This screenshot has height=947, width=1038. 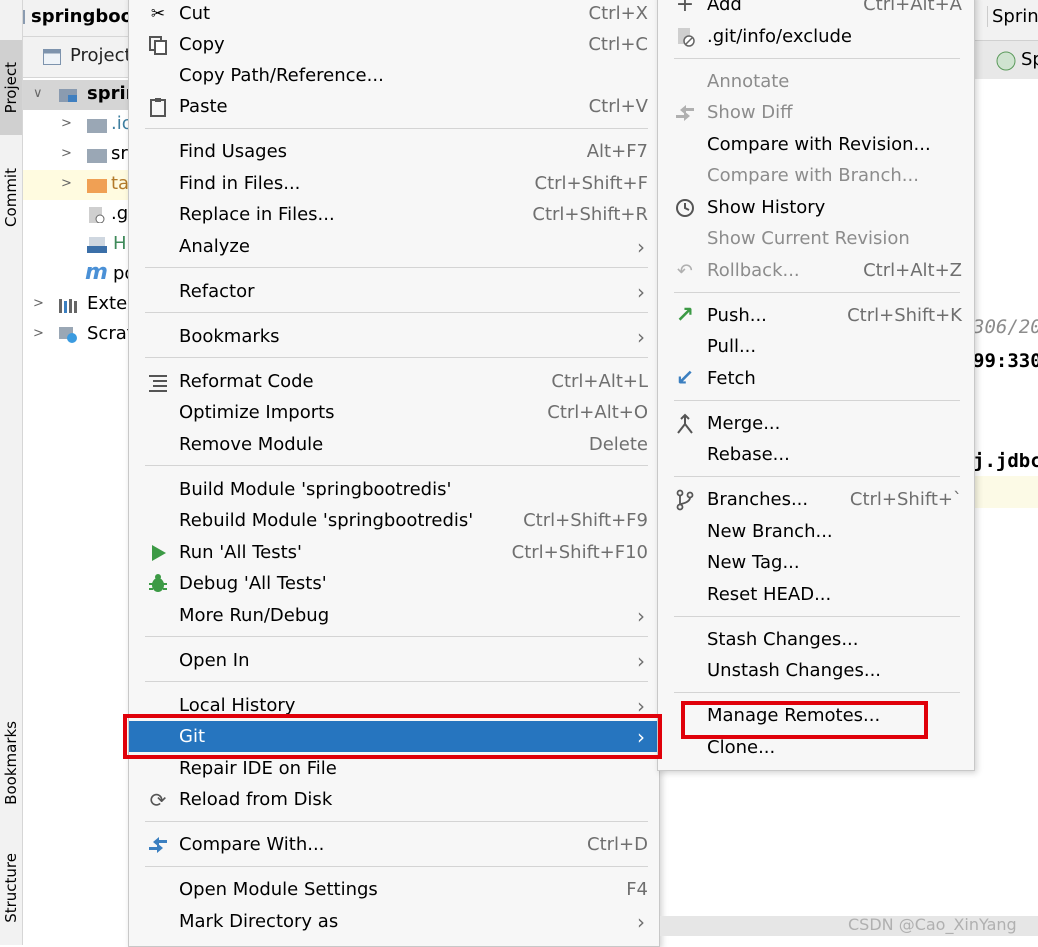 What do you see at coordinates (394, 660) in the screenshot?
I see `menu-item-open-in: Open In ›` at bounding box center [394, 660].